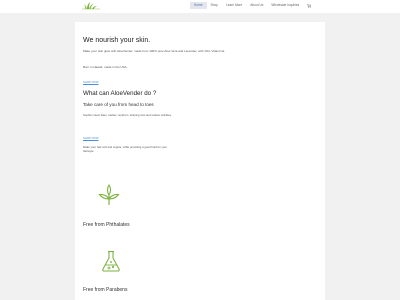 The height and width of the screenshot is (300, 400). What do you see at coordinates (106, 225) in the screenshot?
I see `feature-label-phthalates: Free from Phthalates` at bounding box center [106, 225].